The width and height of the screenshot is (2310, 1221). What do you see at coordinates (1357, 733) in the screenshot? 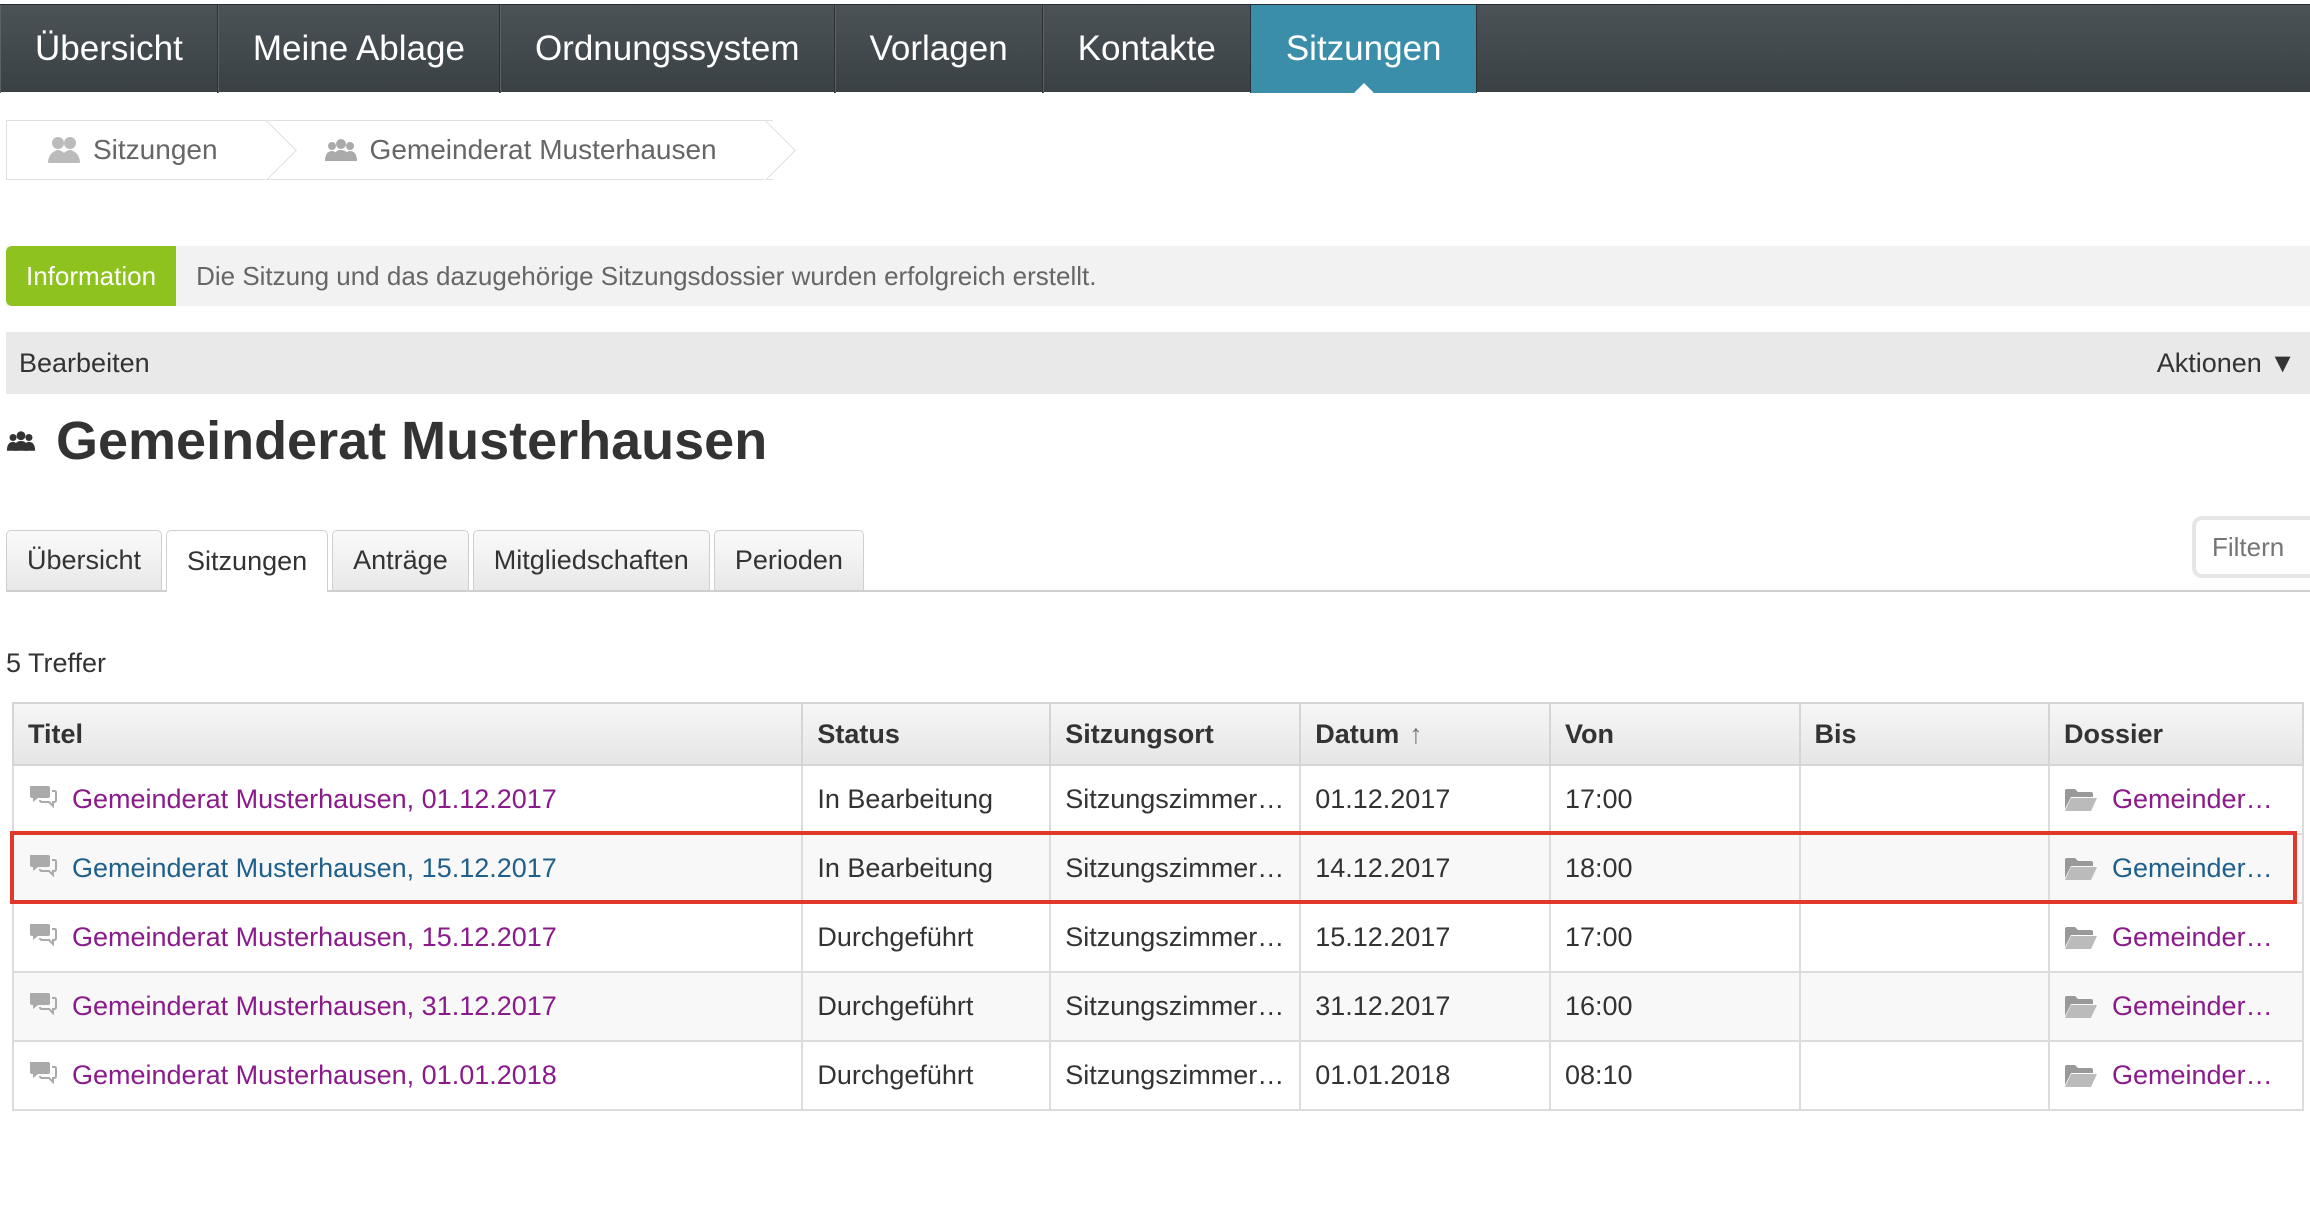
I see `column-header-datum-label: Datum` at bounding box center [1357, 733].